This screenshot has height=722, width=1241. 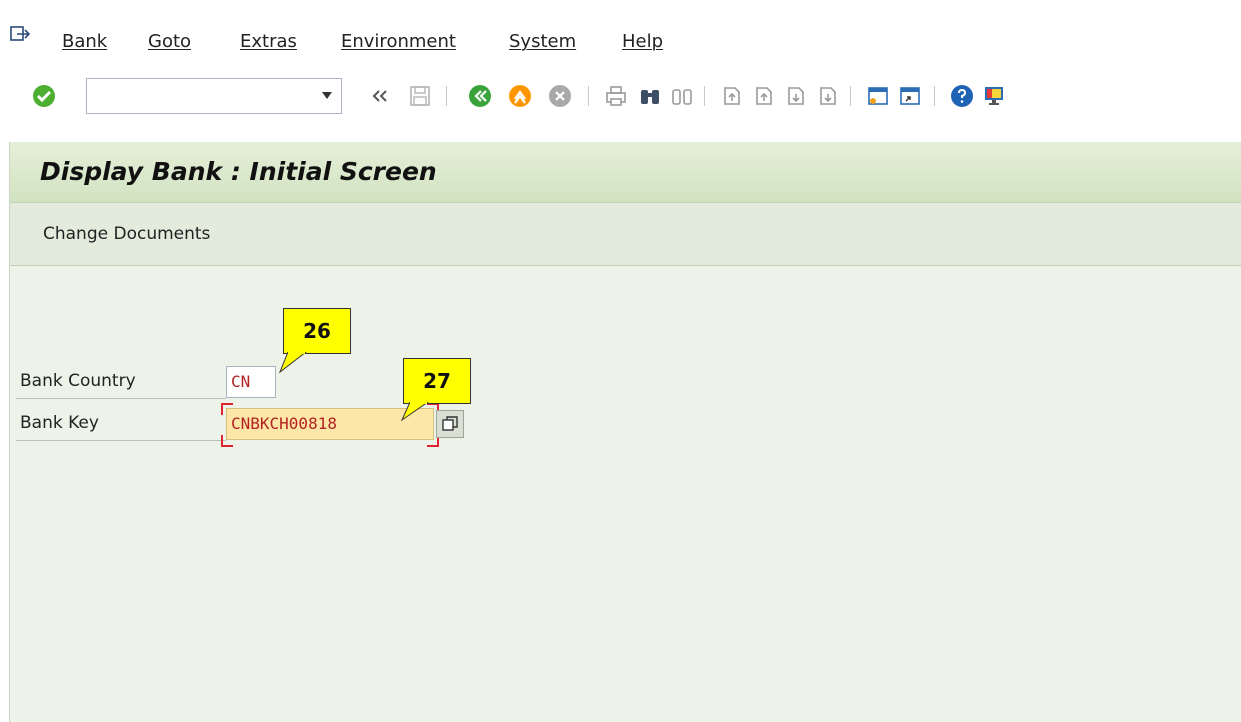 I want to click on find-icon, so click(x=650, y=96).